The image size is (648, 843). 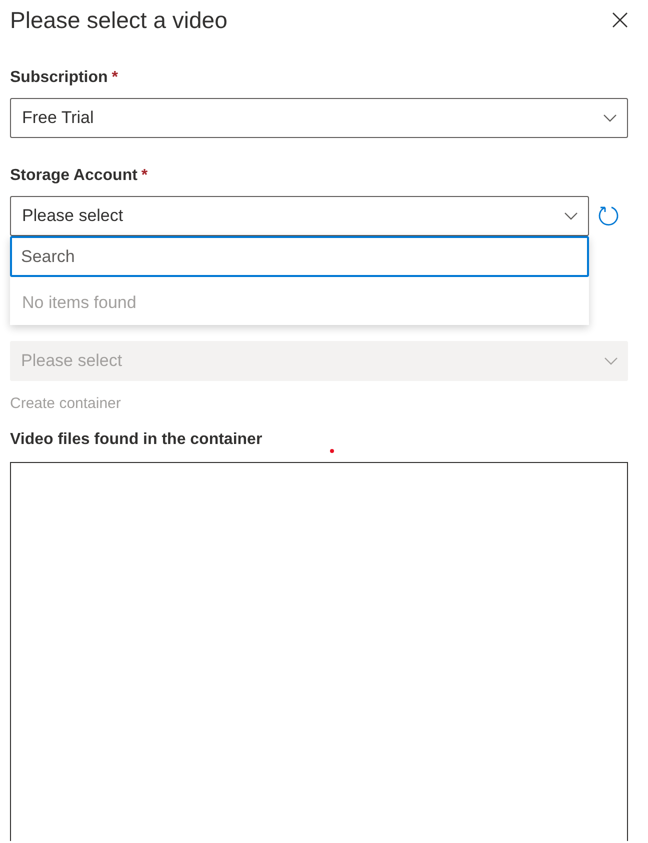 I want to click on dot-mark, so click(x=332, y=451).